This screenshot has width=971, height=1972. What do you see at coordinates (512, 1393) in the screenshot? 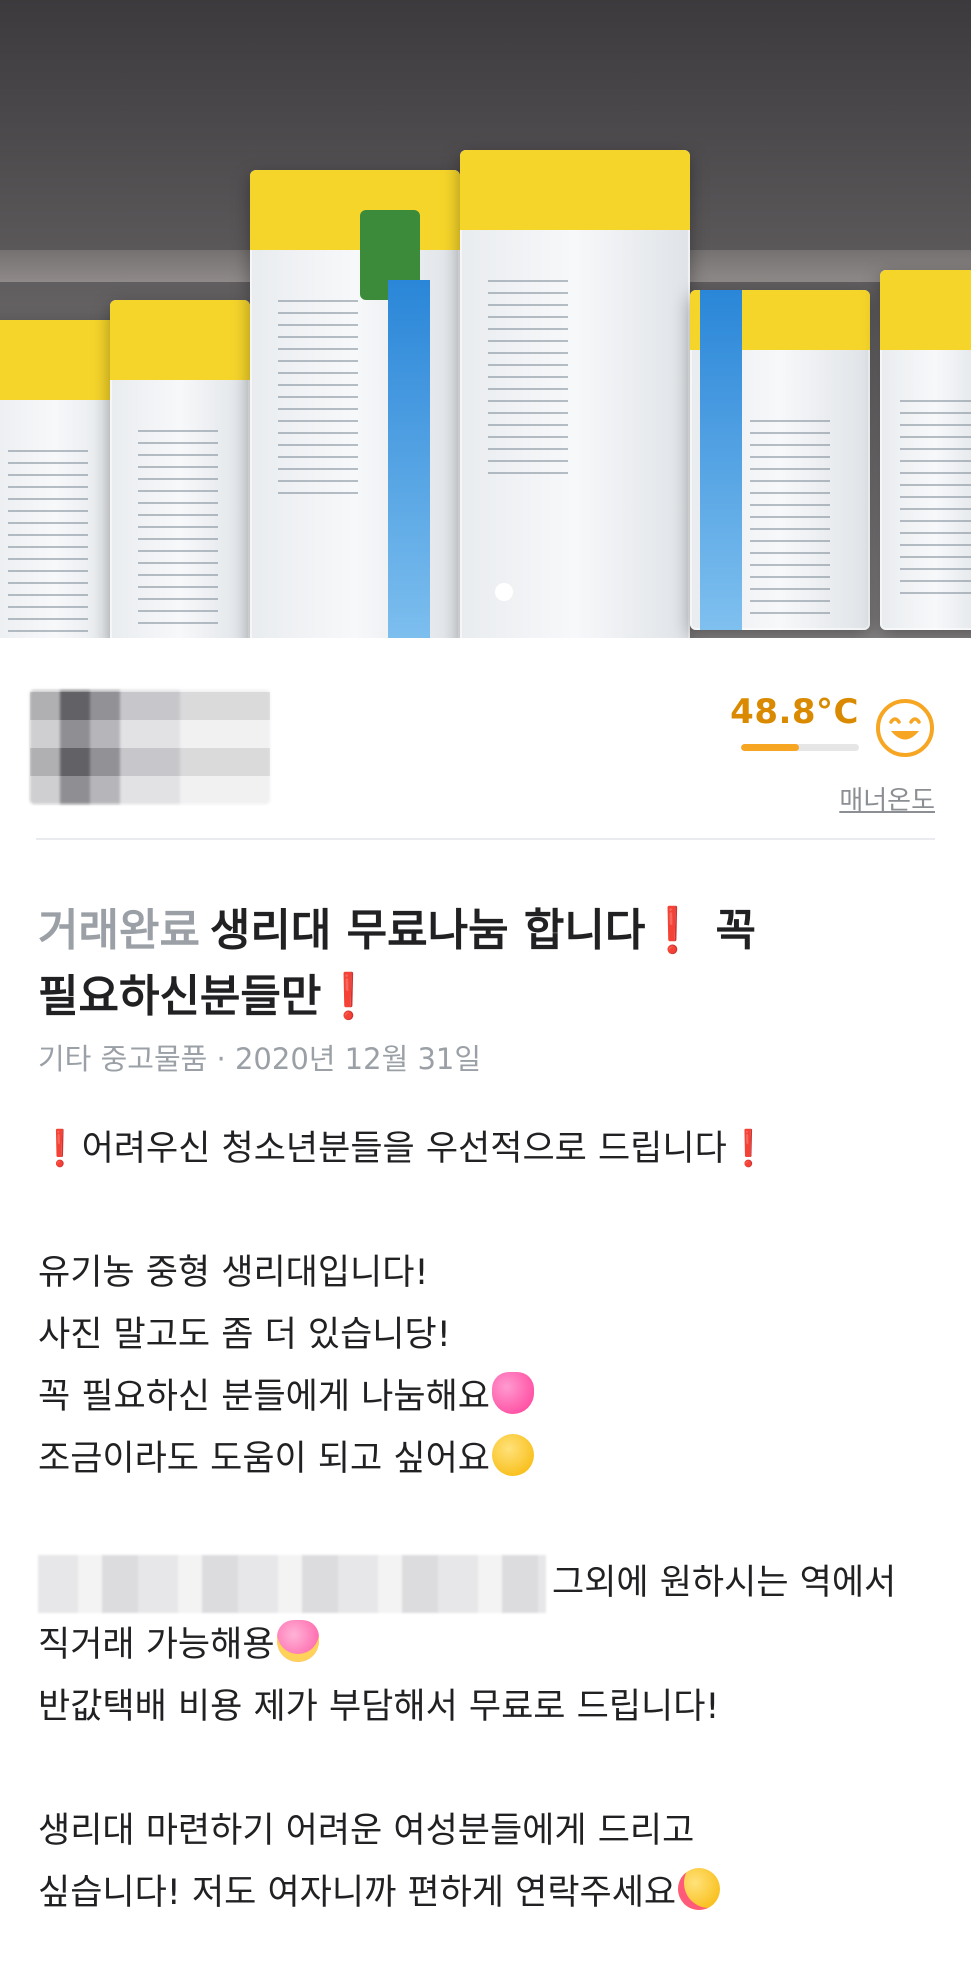
I see `pink-heart-icon` at bounding box center [512, 1393].